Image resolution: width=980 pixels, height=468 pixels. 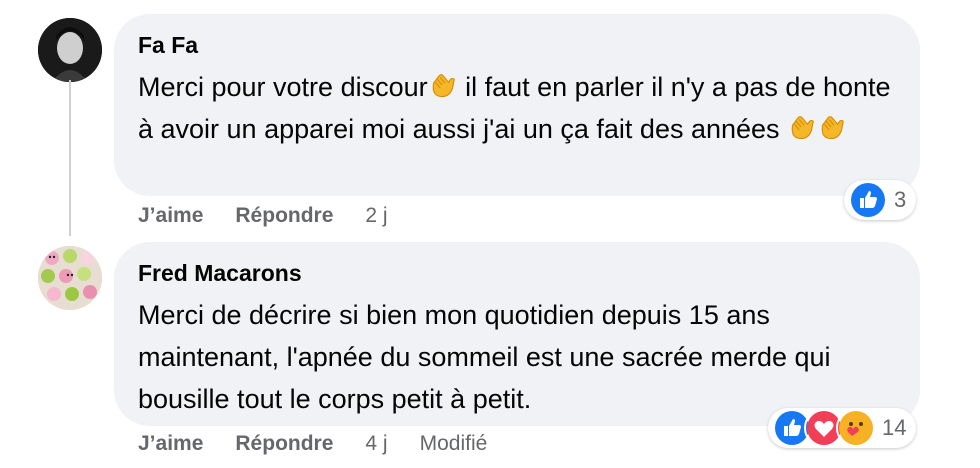 What do you see at coordinates (894, 427) in the screenshot?
I see `reaction-count: 14` at bounding box center [894, 427].